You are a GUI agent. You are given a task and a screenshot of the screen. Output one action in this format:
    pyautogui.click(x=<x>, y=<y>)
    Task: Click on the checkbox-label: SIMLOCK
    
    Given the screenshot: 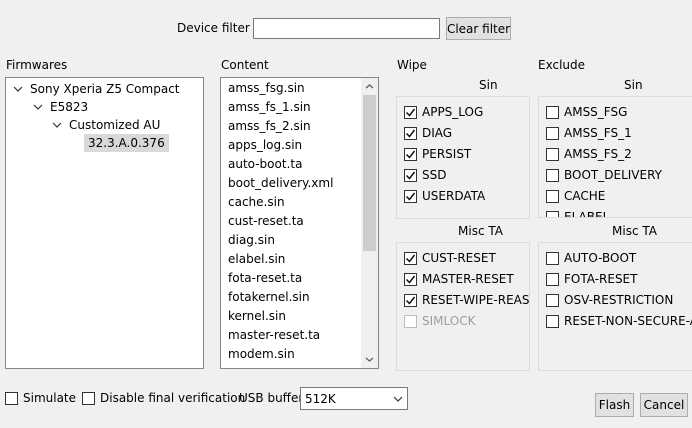 What is the action you would take?
    pyautogui.click(x=449, y=321)
    